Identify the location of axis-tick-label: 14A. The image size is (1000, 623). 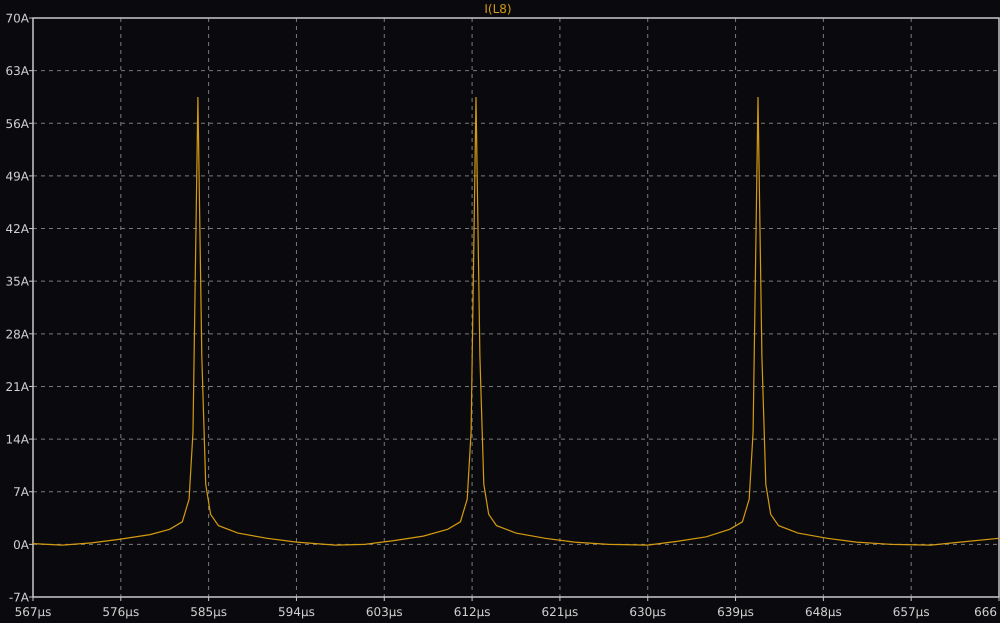
(17, 439).